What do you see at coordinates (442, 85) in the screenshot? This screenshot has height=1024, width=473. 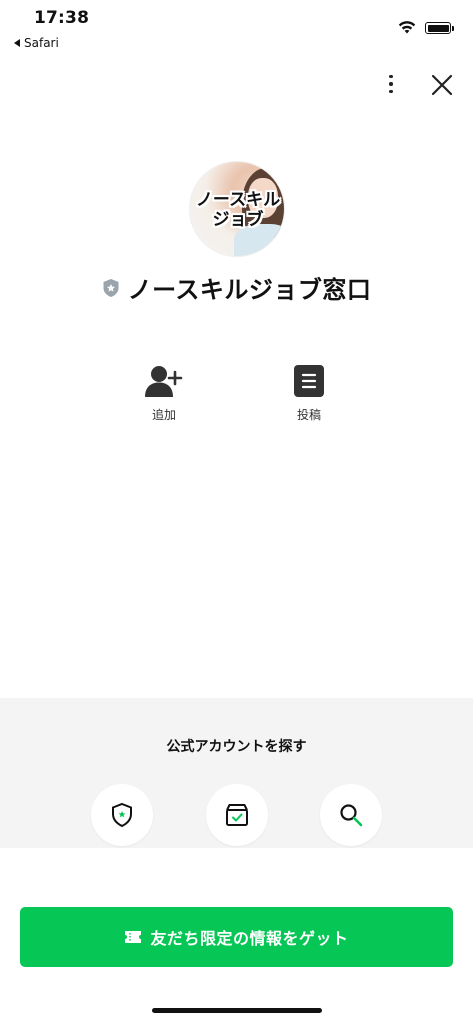 I see `close-icon` at bounding box center [442, 85].